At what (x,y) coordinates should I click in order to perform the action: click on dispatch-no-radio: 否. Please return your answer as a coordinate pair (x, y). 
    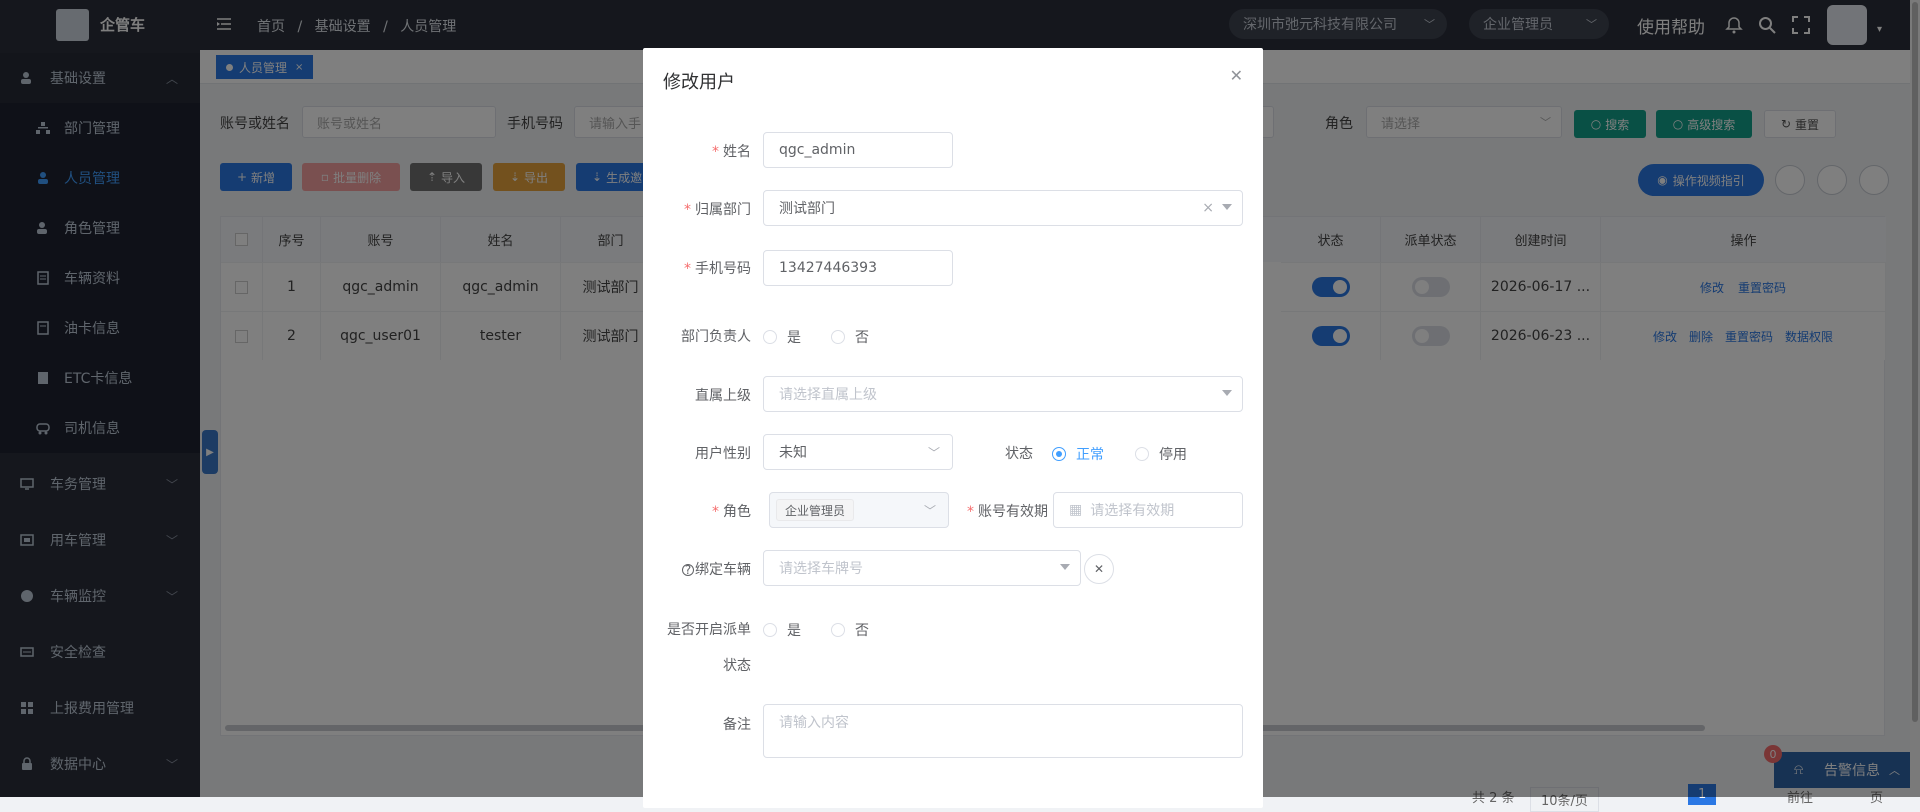
    Looking at the image, I should click on (850, 630).